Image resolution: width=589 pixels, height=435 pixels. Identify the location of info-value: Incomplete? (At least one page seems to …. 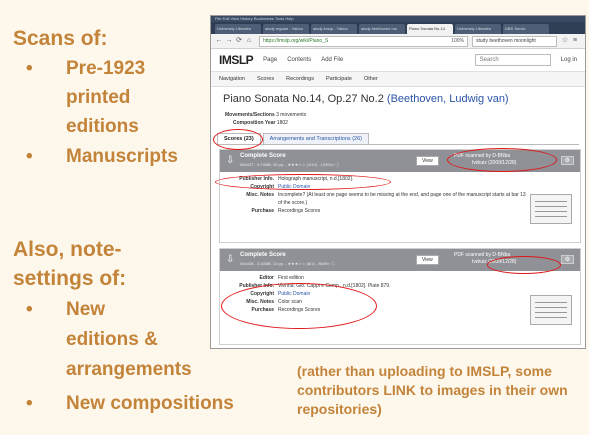
(402, 199).